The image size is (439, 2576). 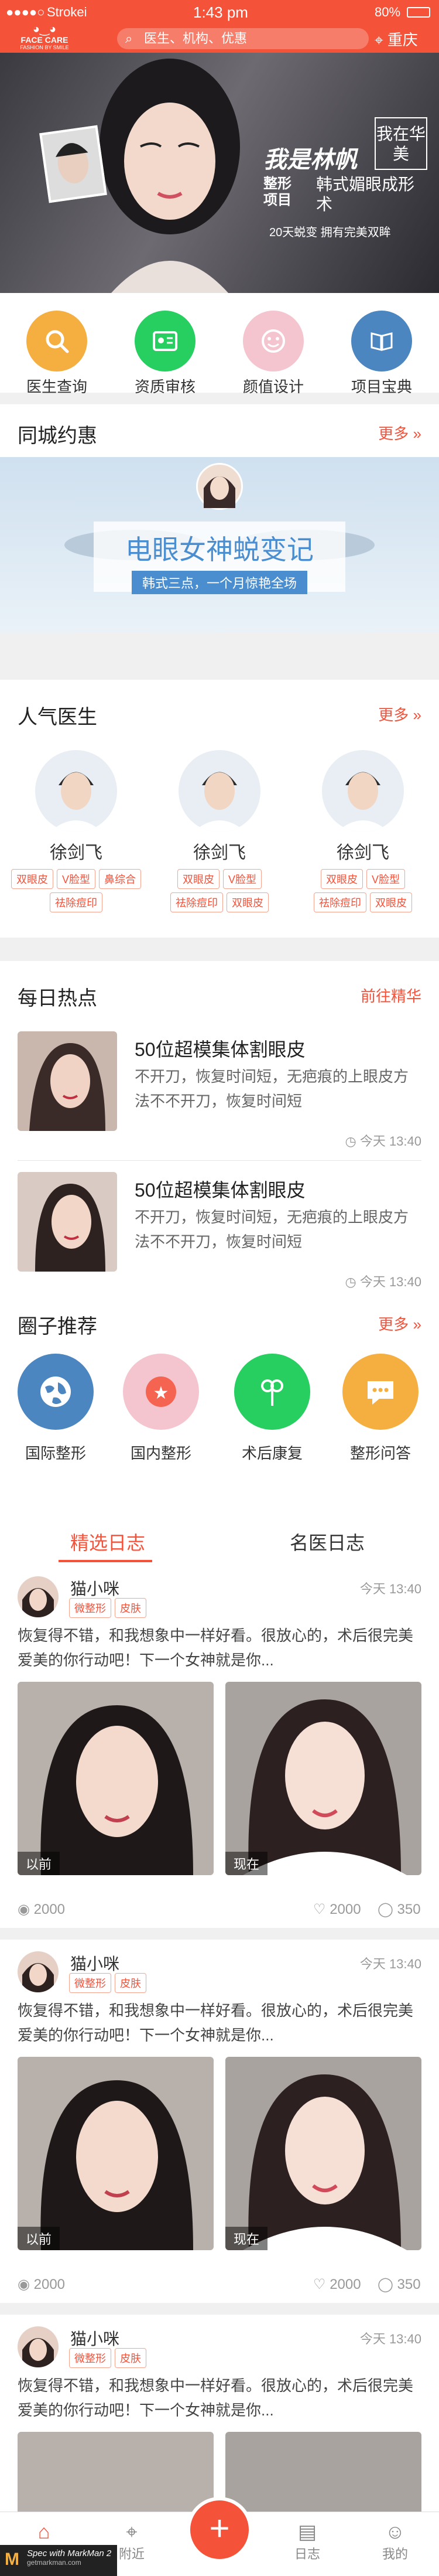 I want to click on status-bar: ●●●●○ Strokei 1:43 pm 80%, so click(x=220, y=11).